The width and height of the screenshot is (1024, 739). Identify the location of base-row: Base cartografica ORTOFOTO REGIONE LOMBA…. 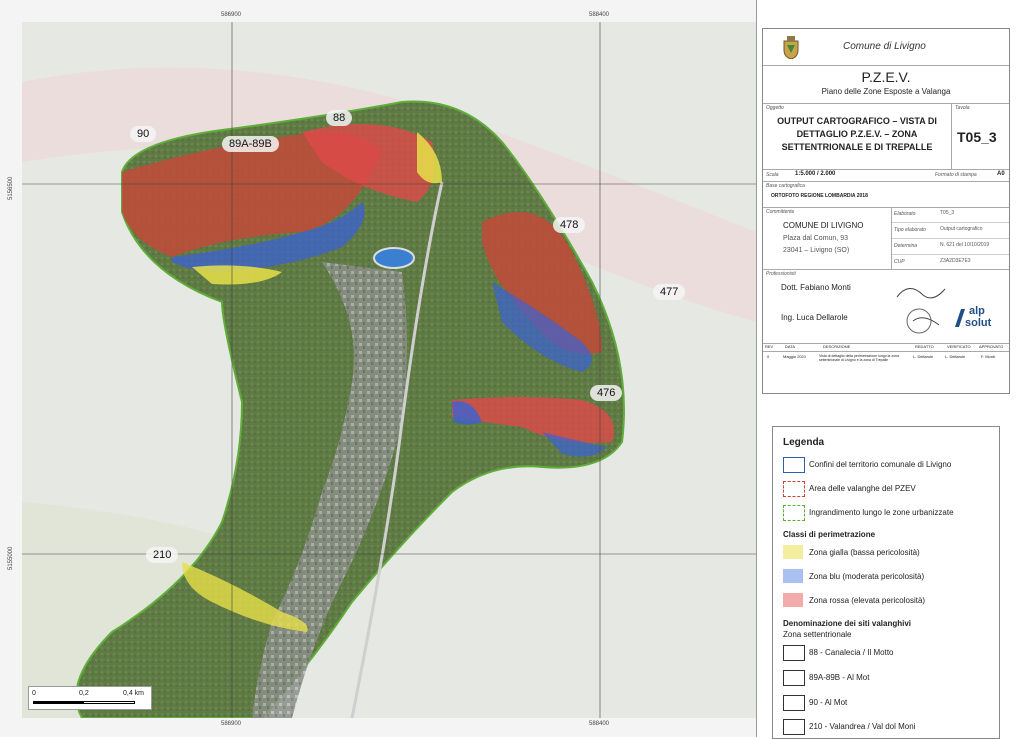
(886, 194).